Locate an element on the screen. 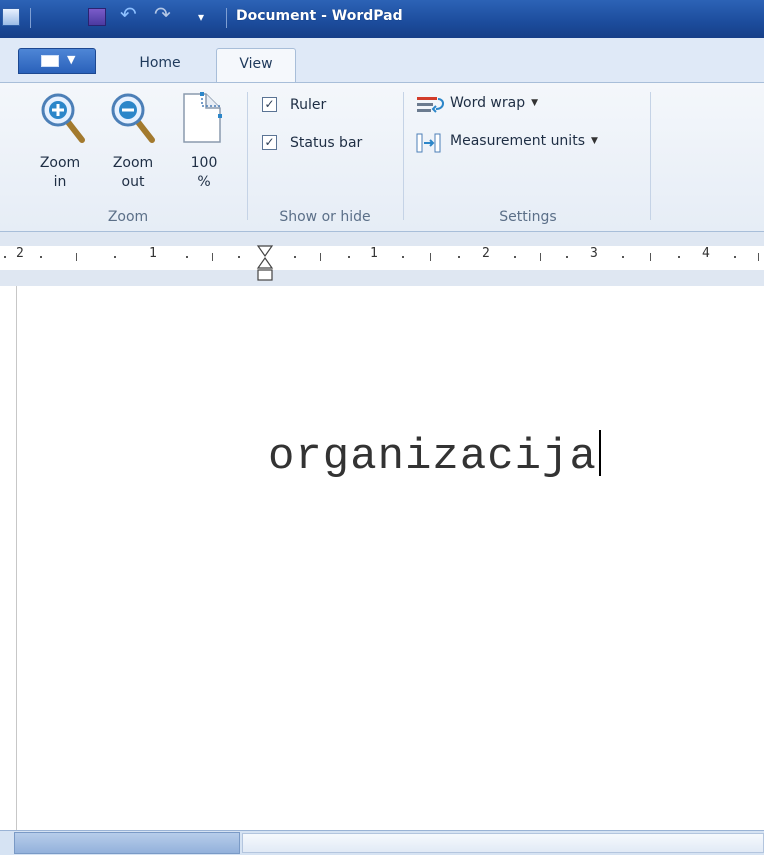 This screenshot has width=764, height=855. measurement-units-text: Measurement units is located at coordinates (517, 141).